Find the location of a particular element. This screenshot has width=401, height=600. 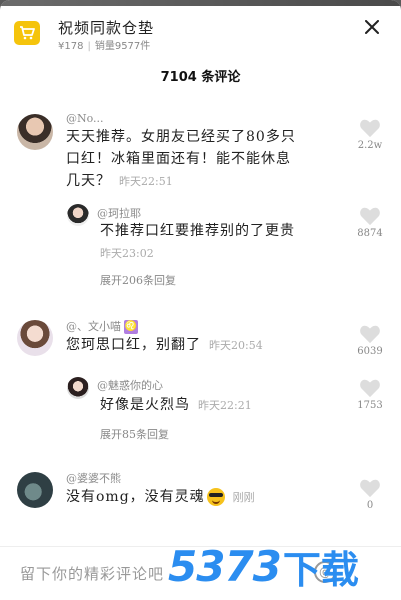

like-button: 1753 is located at coordinates (370, 394).